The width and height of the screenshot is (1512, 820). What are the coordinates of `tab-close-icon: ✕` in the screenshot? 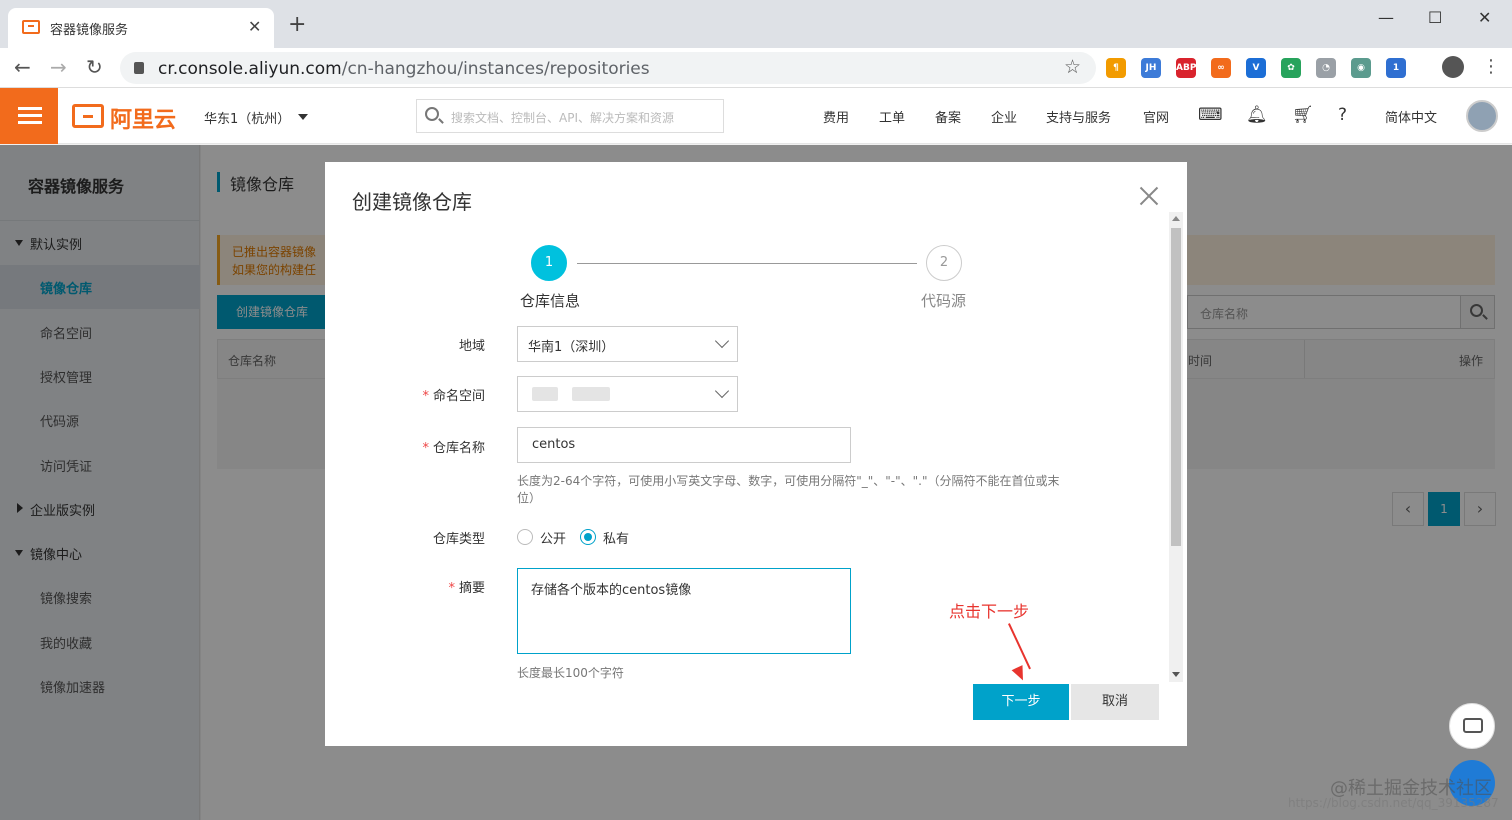 It's located at (254, 26).